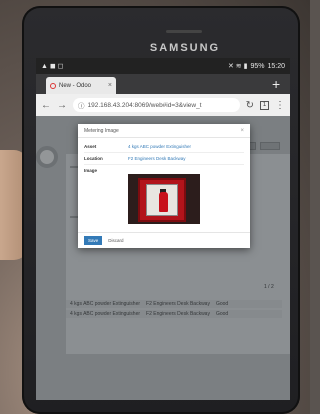  I want to click on location-label: Location, so click(93, 158).